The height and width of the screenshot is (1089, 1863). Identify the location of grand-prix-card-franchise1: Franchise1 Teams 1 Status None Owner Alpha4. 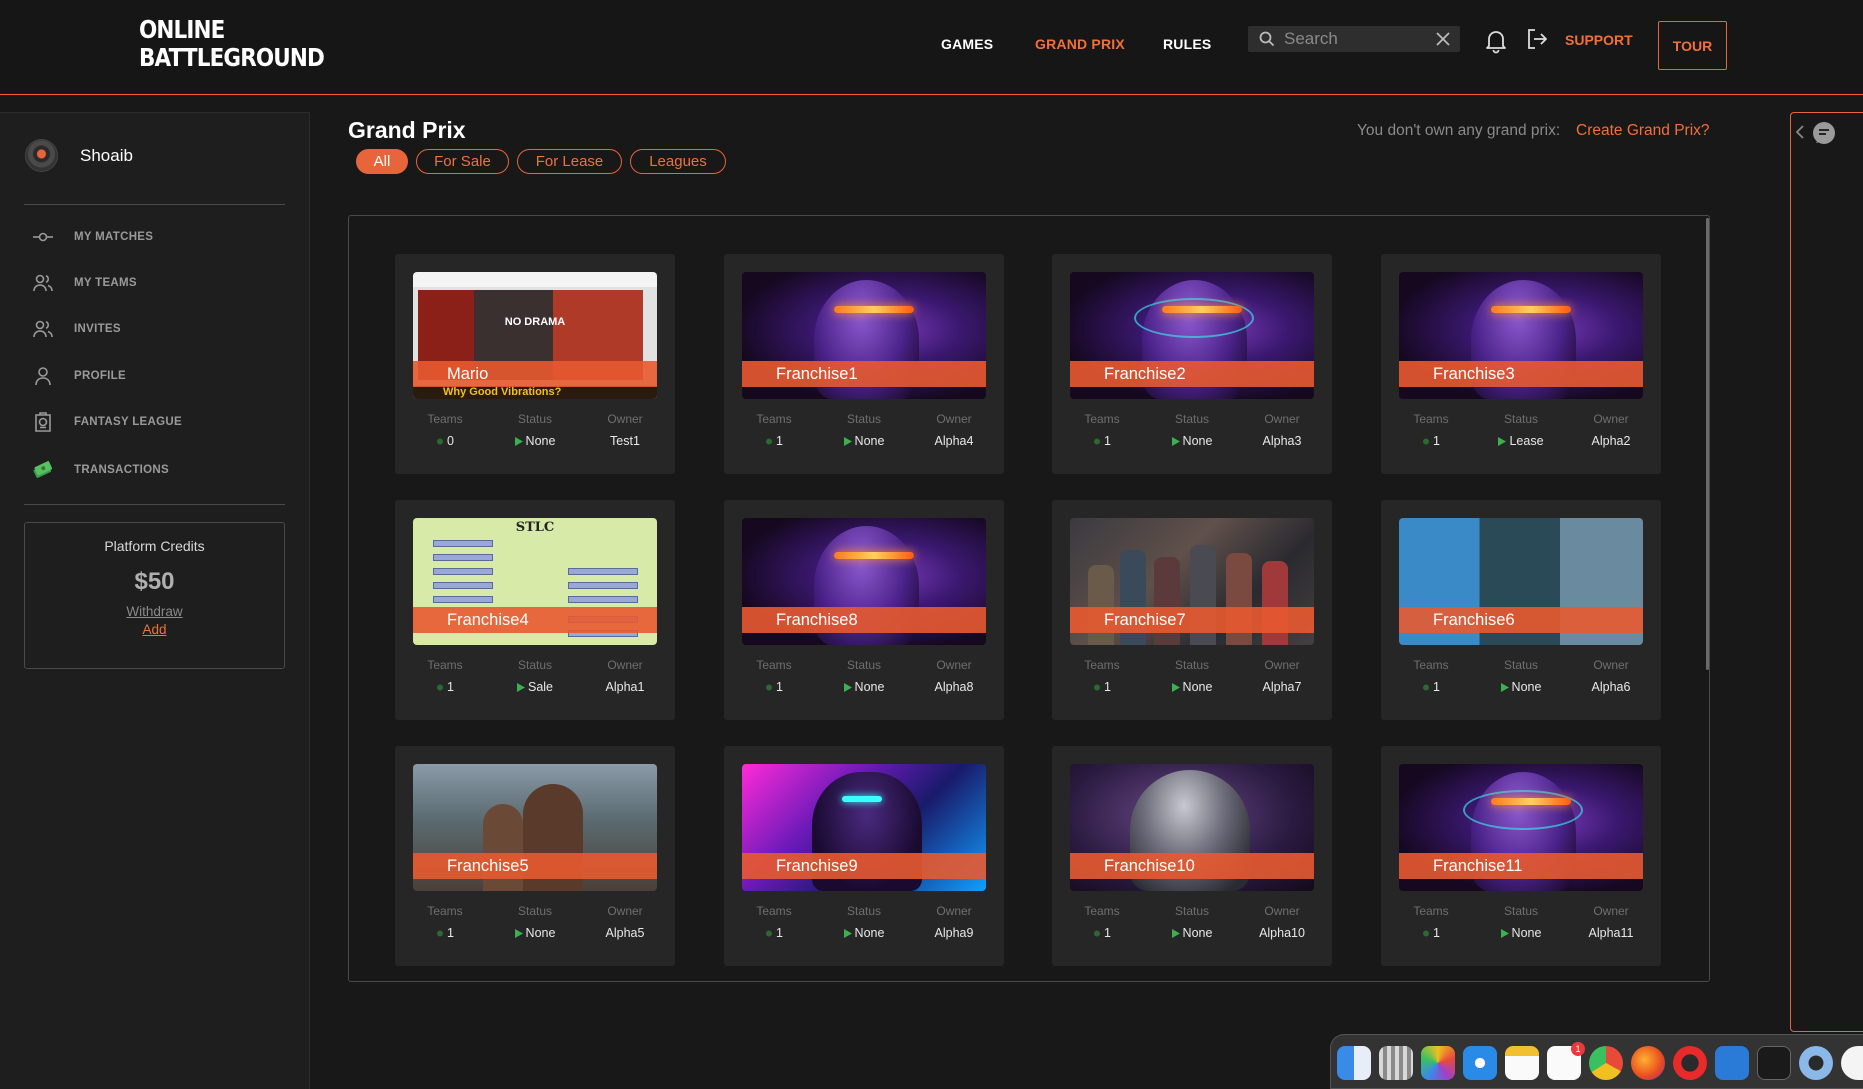
(864, 364).